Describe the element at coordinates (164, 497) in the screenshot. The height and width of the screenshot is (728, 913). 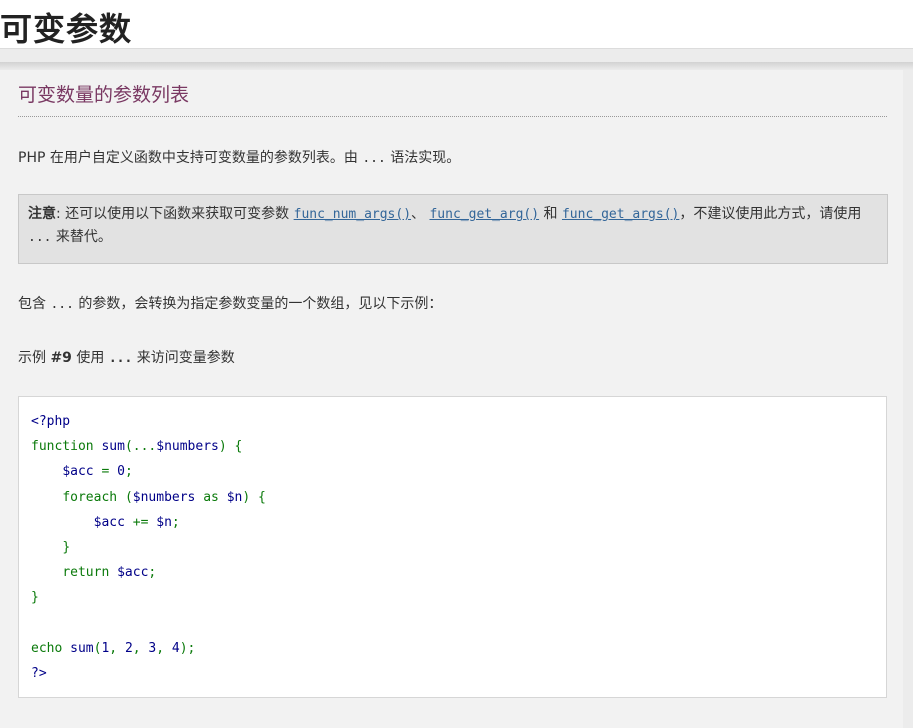
I see `code-line: foreach ($numbers as $n) {` at that location.